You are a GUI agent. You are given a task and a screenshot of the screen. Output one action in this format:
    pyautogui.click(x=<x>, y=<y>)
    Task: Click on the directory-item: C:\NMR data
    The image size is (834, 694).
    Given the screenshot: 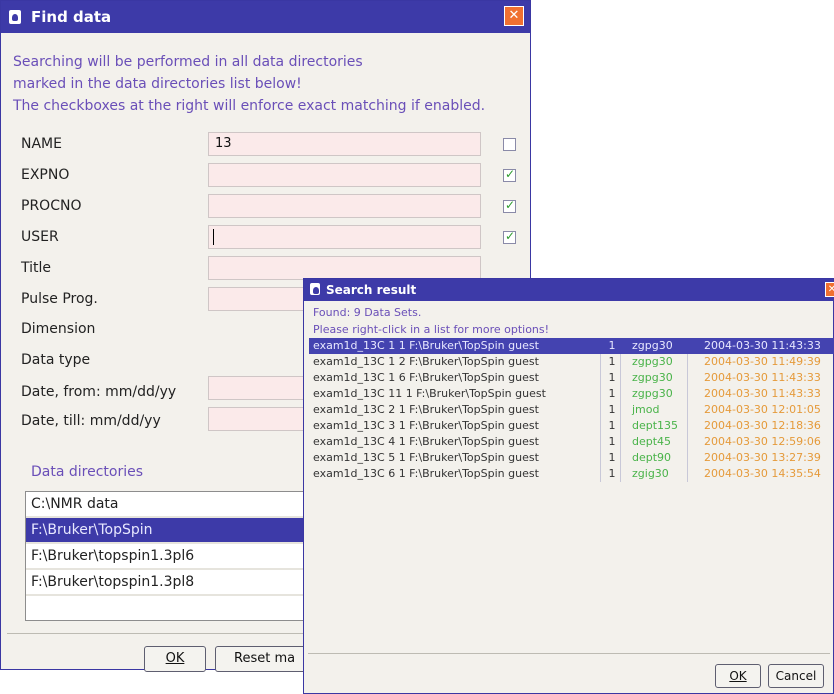 What is the action you would take?
    pyautogui.click(x=170, y=505)
    